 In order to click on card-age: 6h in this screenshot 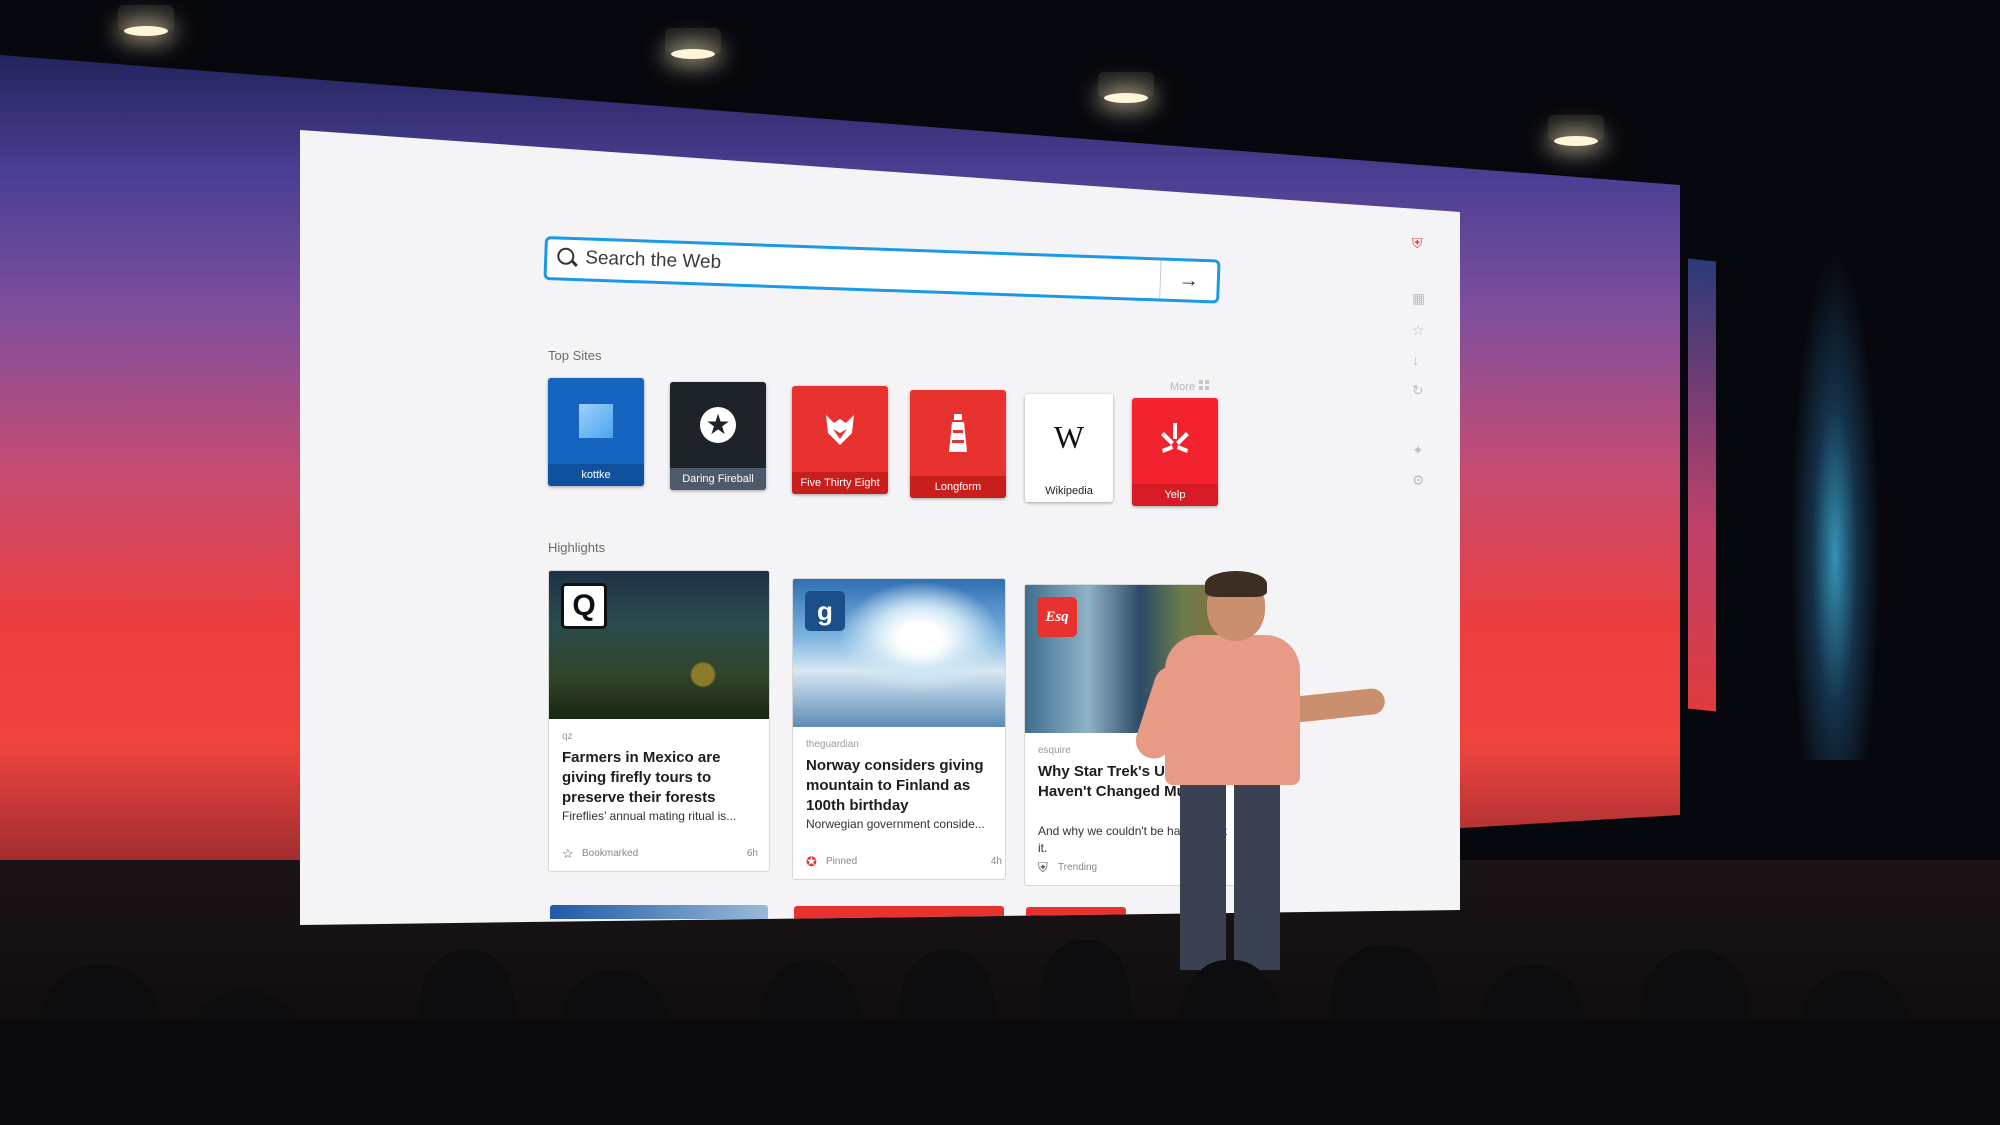, I will do `click(752, 853)`.